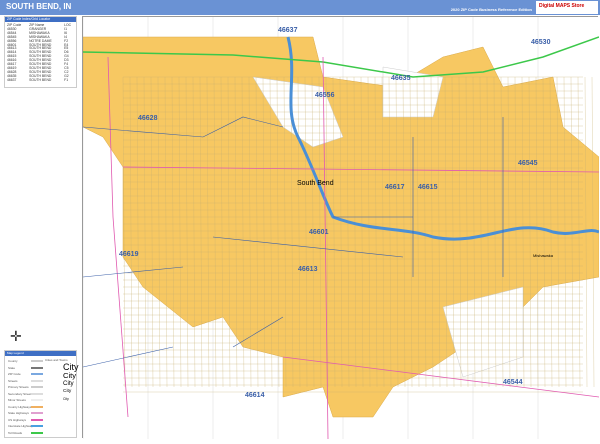 Image resolution: width=600 pixels, height=444 pixels. What do you see at coordinates (543, 255) in the screenshot?
I see `city-label: Mishawaka` at bounding box center [543, 255].